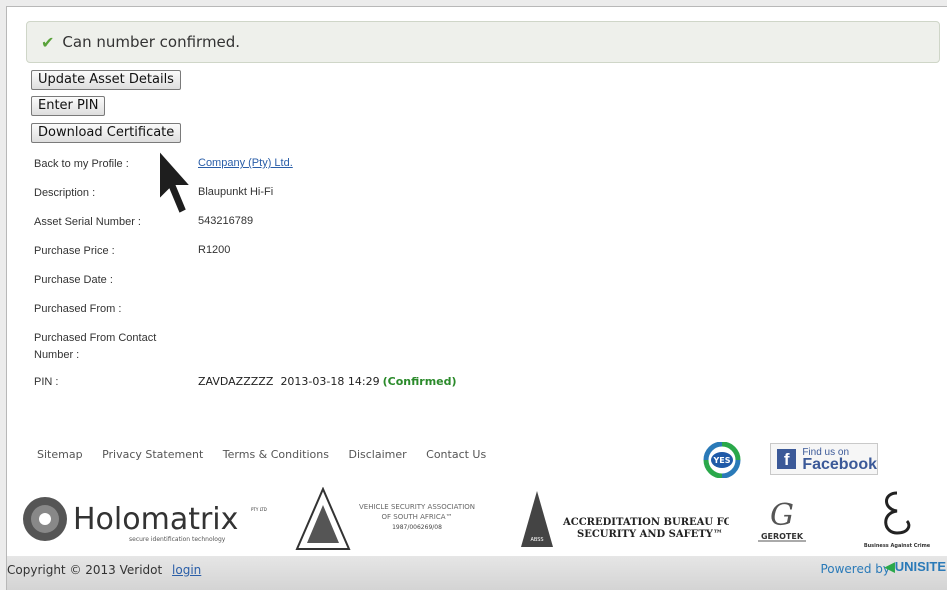 The image size is (947, 590). Describe the element at coordinates (645, 522) in the screenshot. I see `abss-line1: ACCREDITATION BUREAU FOR` at that location.